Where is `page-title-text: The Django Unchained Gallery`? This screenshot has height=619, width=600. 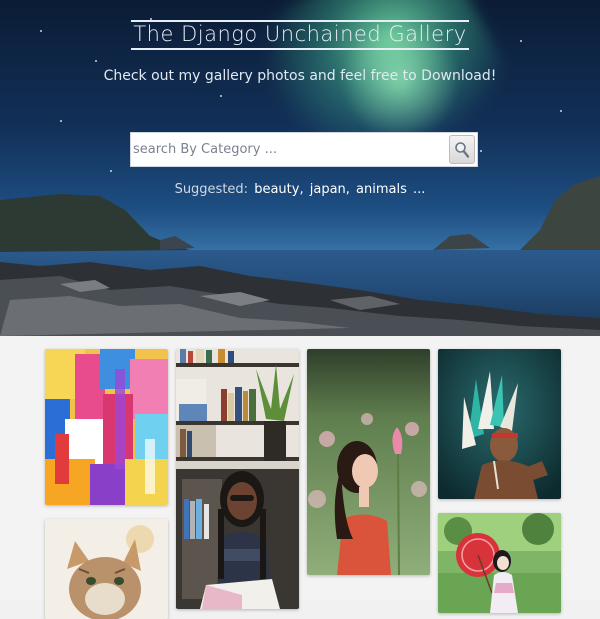
page-title-text: The Django Unchained Gallery is located at coordinates (300, 35).